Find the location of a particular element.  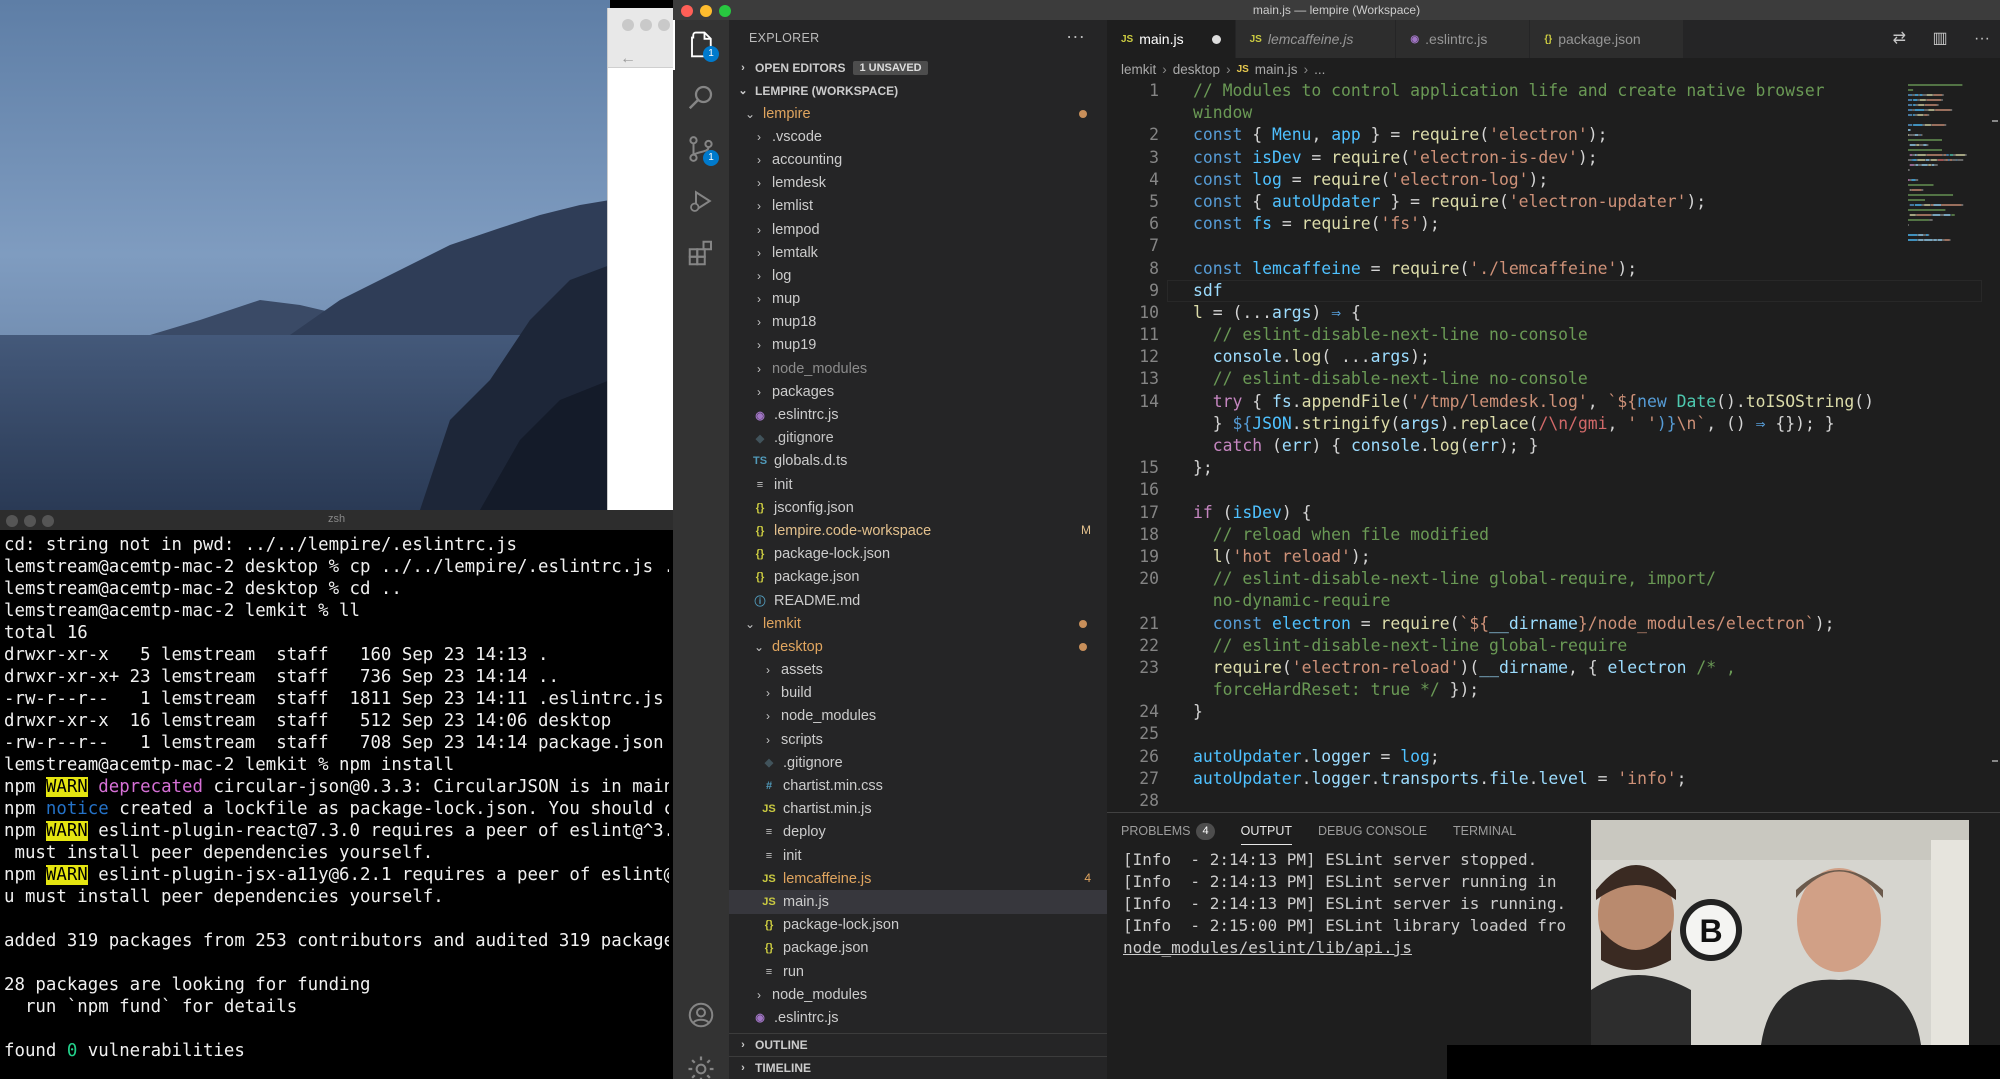

tree-folder: › accounting is located at coordinates (918, 159).